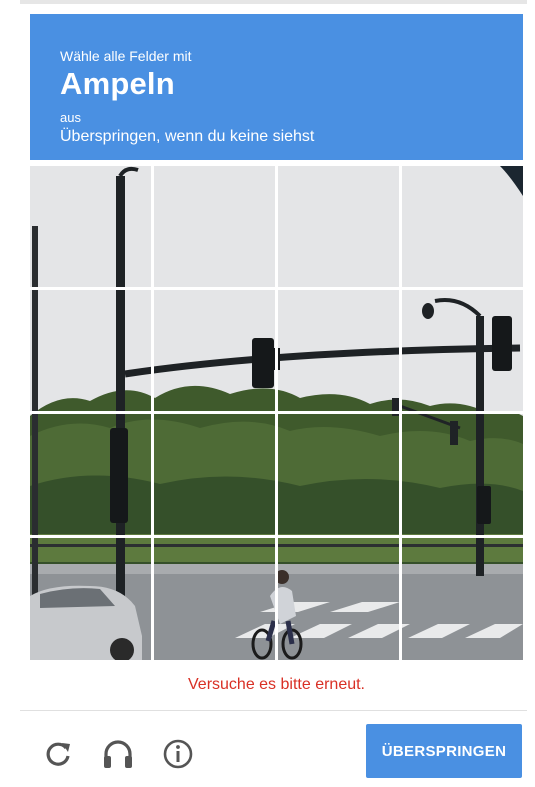 The width and height of the screenshot is (535, 787). What do you see at coordinates (58, 754) in the screenshot?
I see `reload-icon` at bounding box center [58, 754].